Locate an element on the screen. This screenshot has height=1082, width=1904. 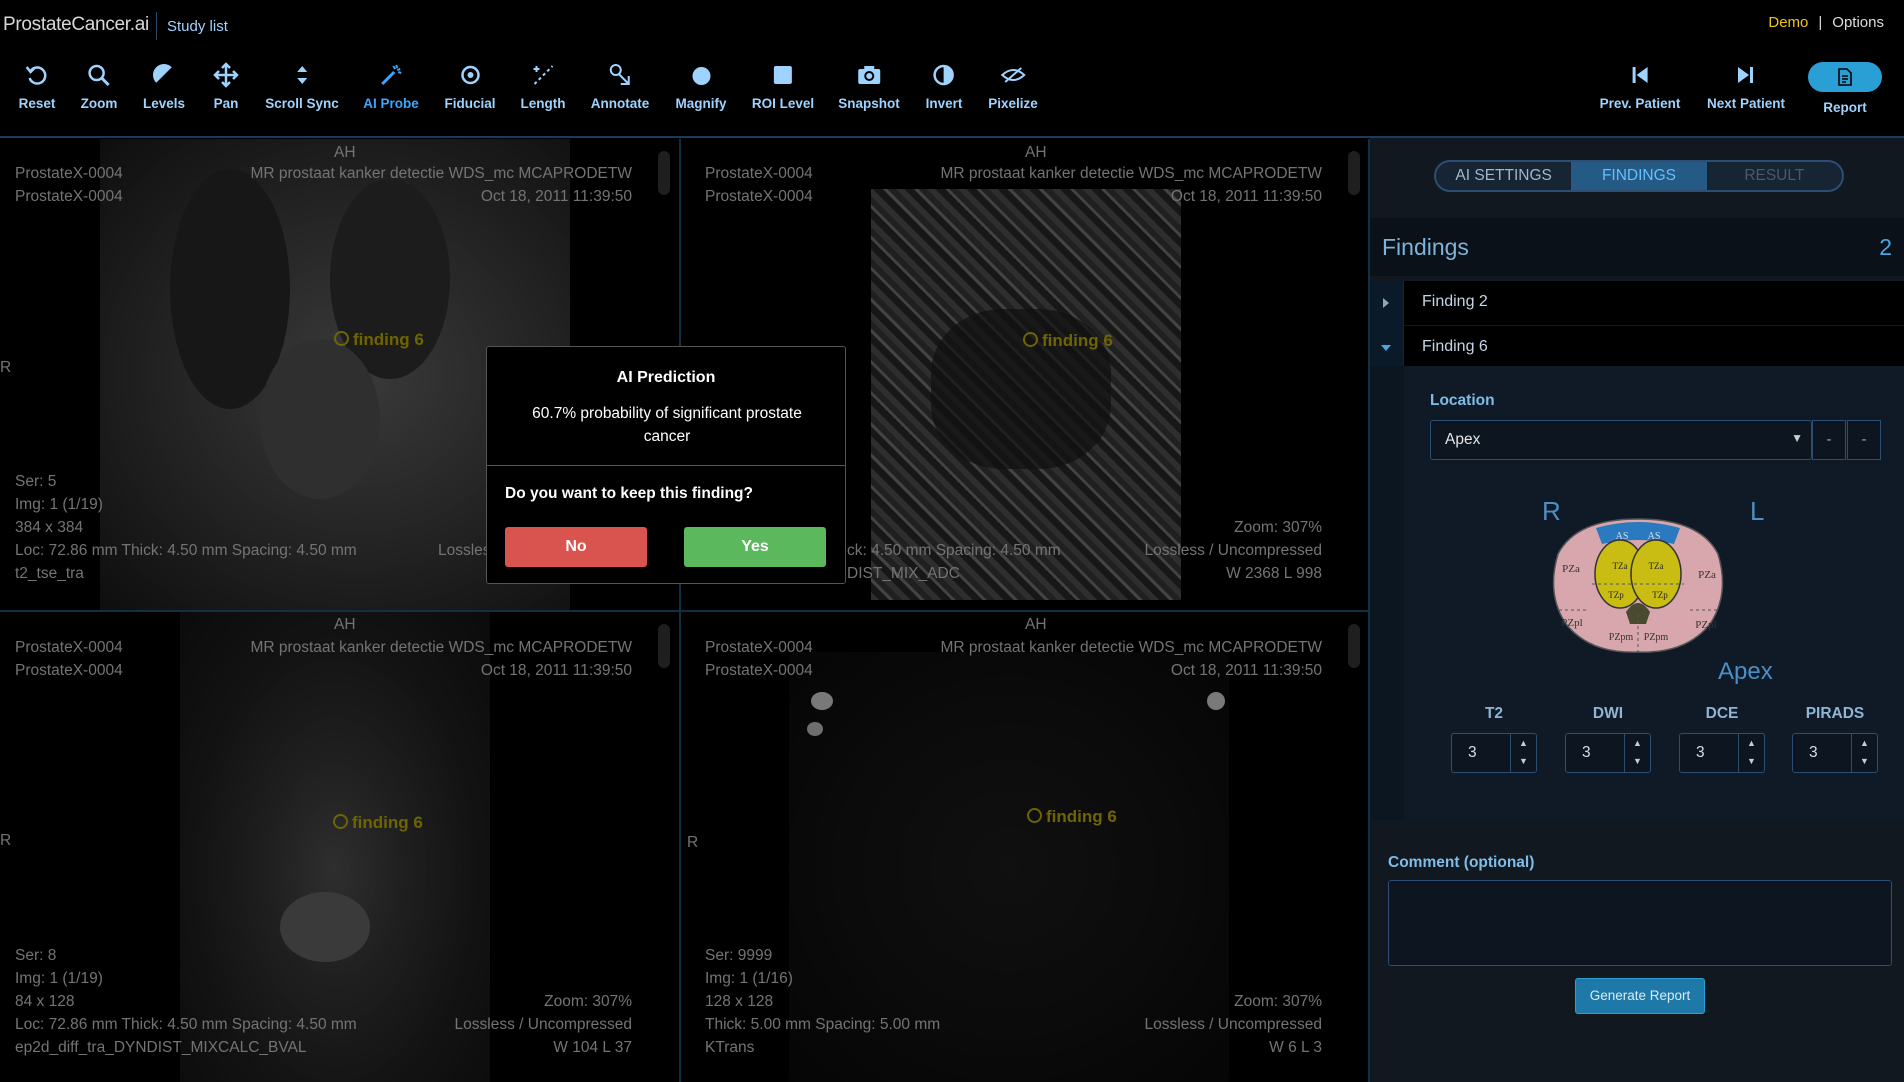
skip-back-icon is located at coordinates (1640, 77).